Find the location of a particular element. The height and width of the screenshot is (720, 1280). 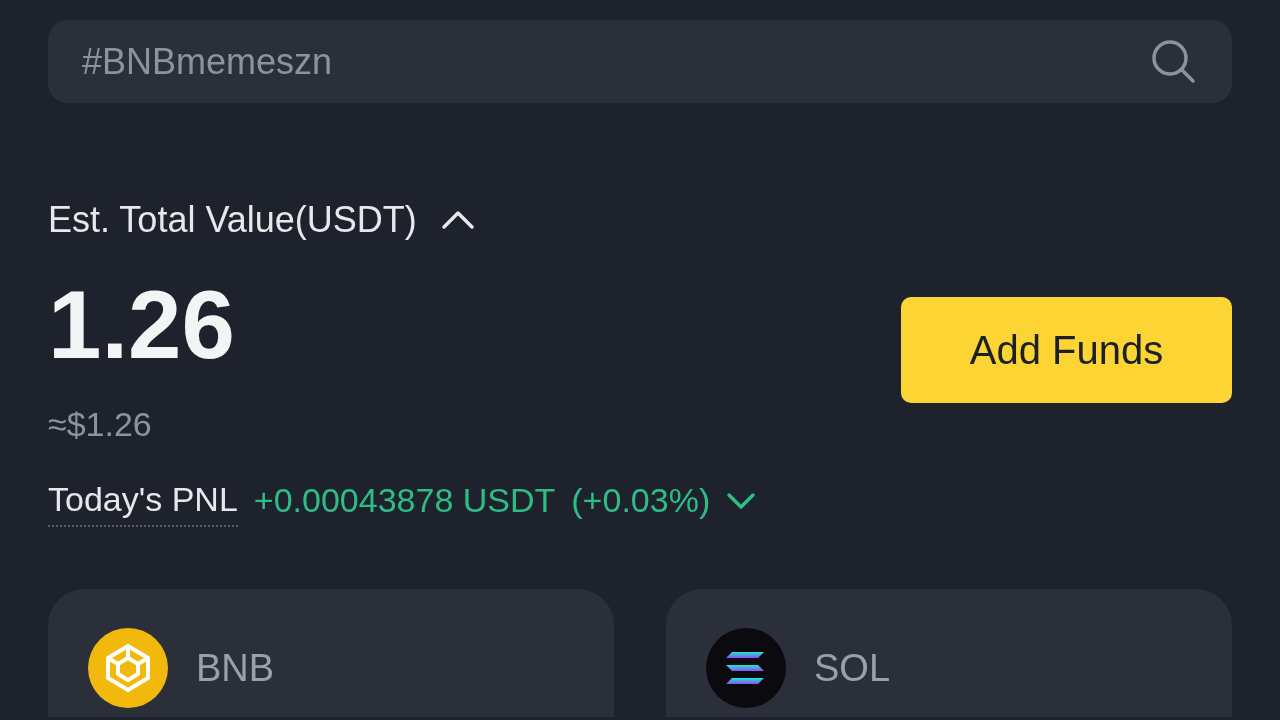

search-icon is located at coordinates (1173, 61).